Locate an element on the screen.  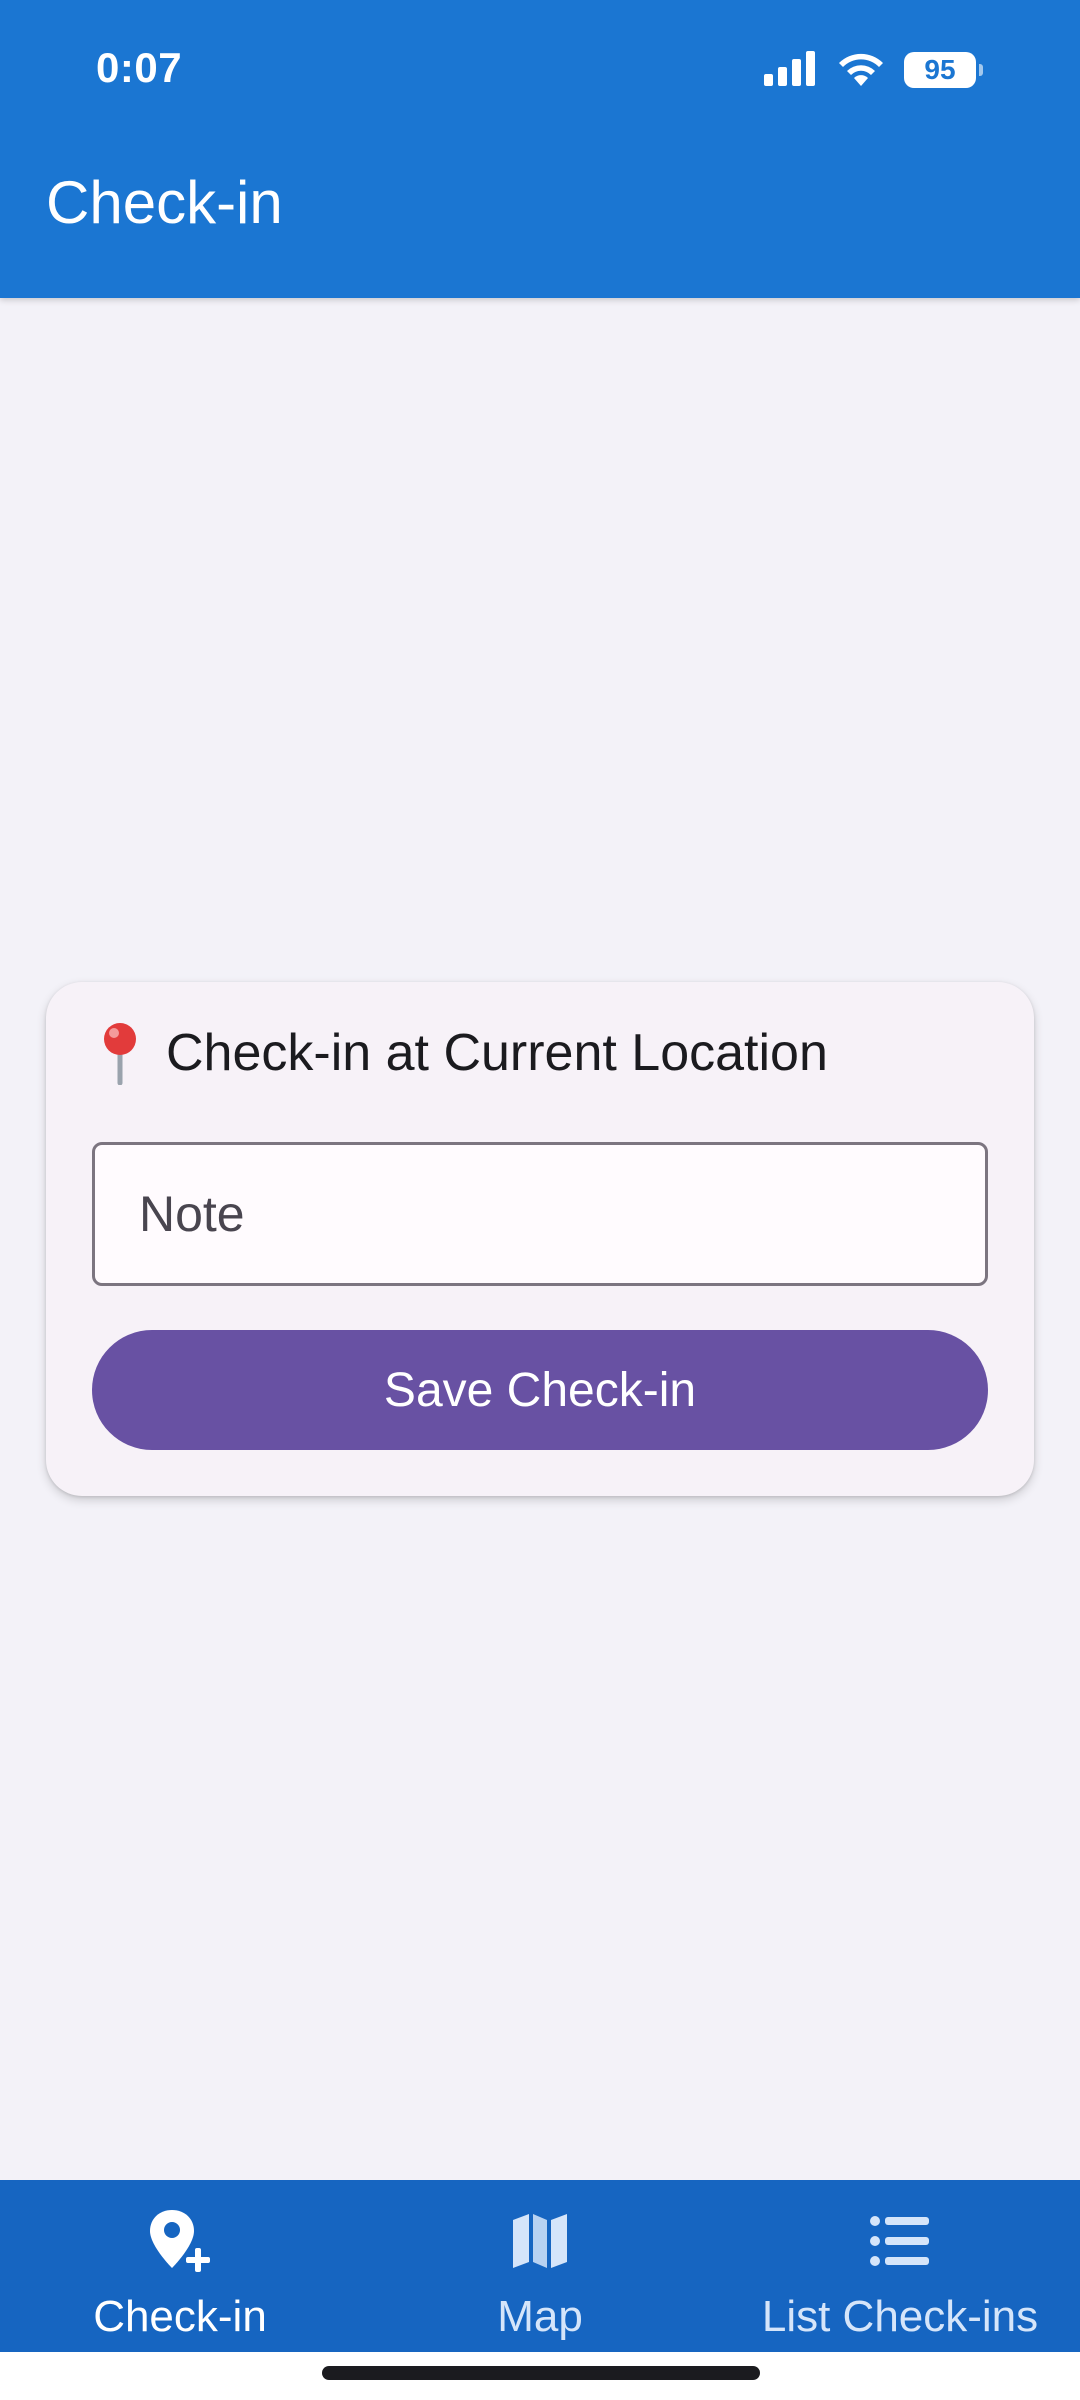
nav-label-map: Map is located at coordinates (540, 2316).